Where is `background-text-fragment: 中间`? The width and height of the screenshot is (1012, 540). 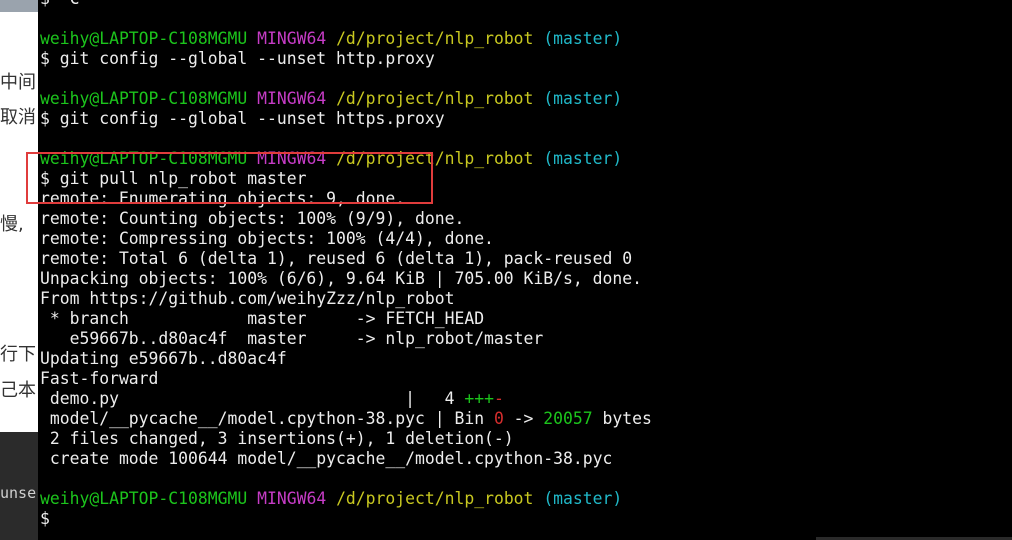
background-text-fragment: 中间 is located at coordinates (18, 82).